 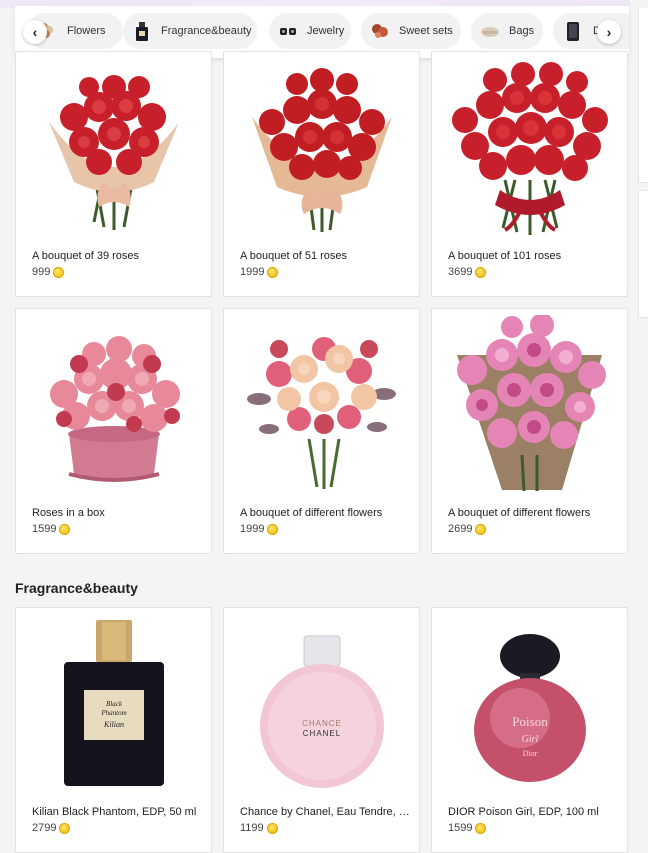 I want to click on svg-text: Black, so click(x=114, y=704).